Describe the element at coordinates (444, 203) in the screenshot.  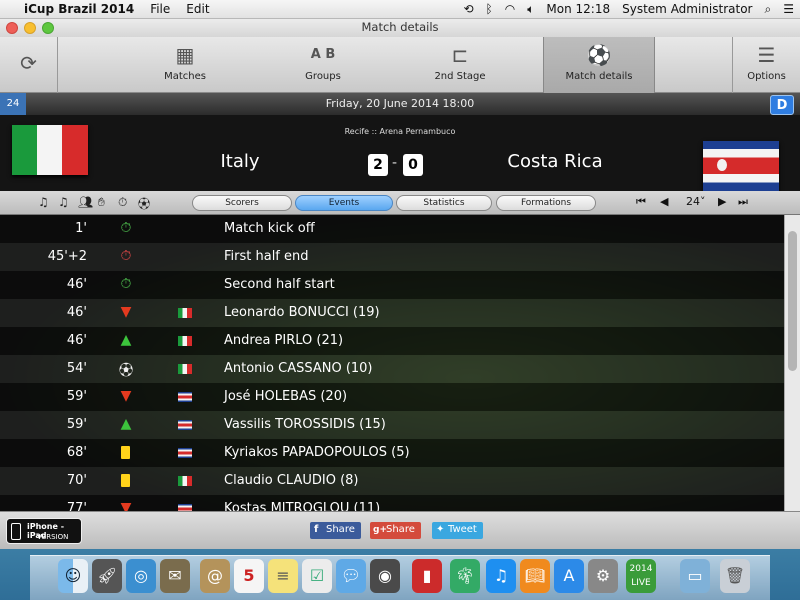
I see `tab-statistics: Statistics` at that location.